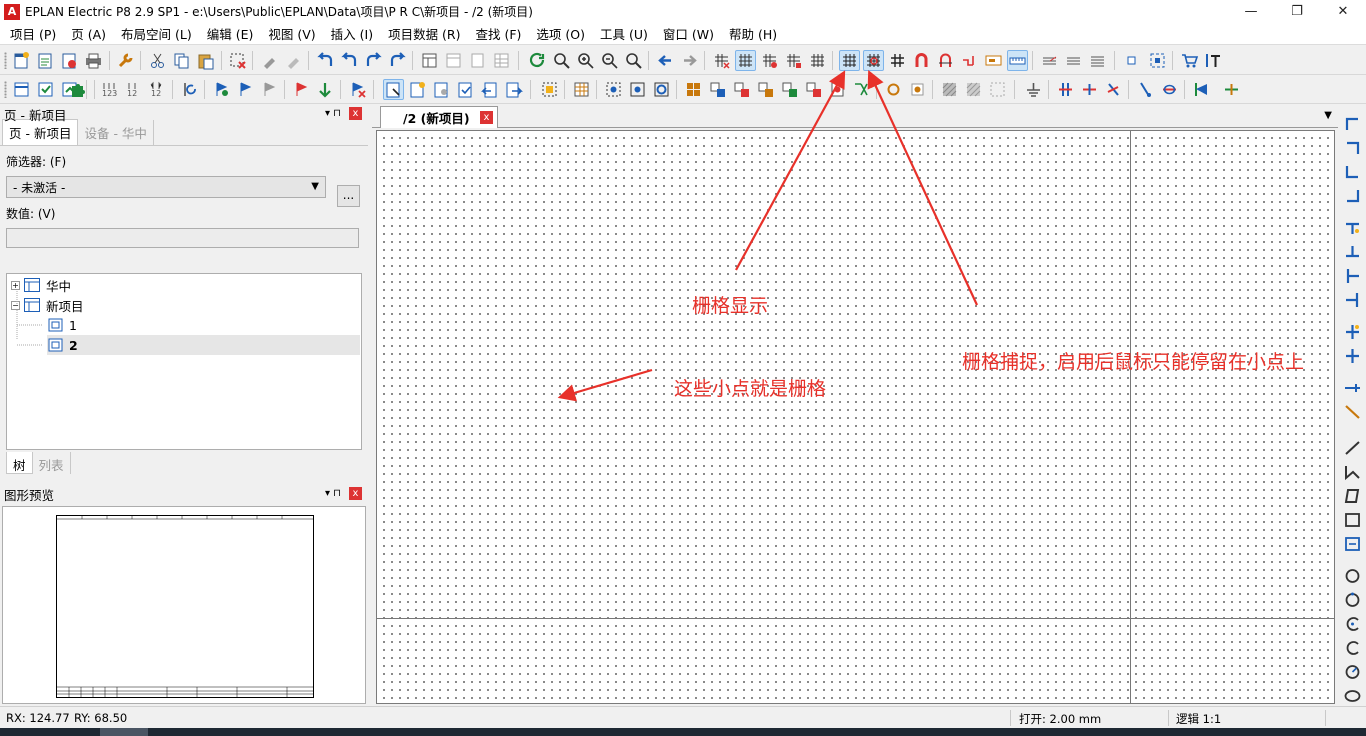 Image resolution: width=1366 pixels, height=736 pixels. I want to click on potential-icon, so click(1201, 89).